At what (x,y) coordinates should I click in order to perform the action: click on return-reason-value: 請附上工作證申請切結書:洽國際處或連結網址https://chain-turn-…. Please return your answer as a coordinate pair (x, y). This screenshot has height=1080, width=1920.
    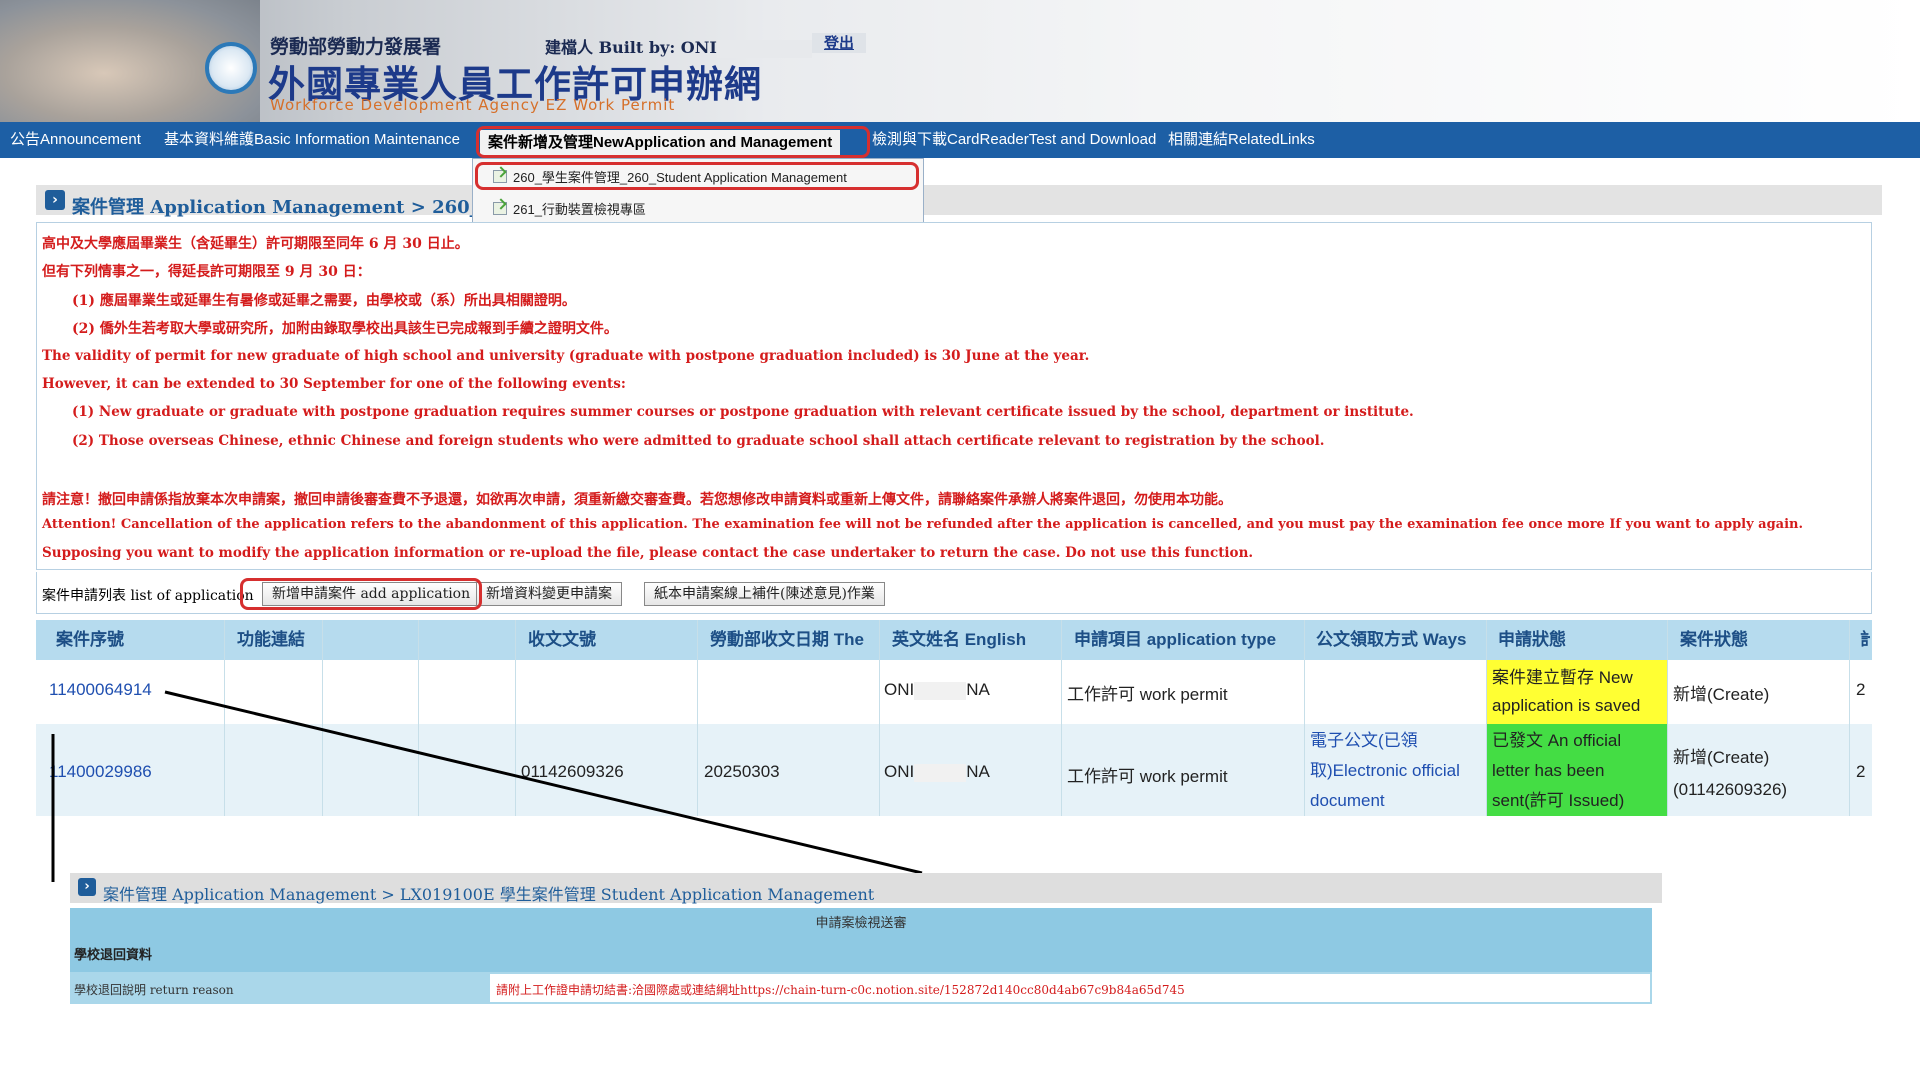
    Looking at the image, I should click on (840, 990).